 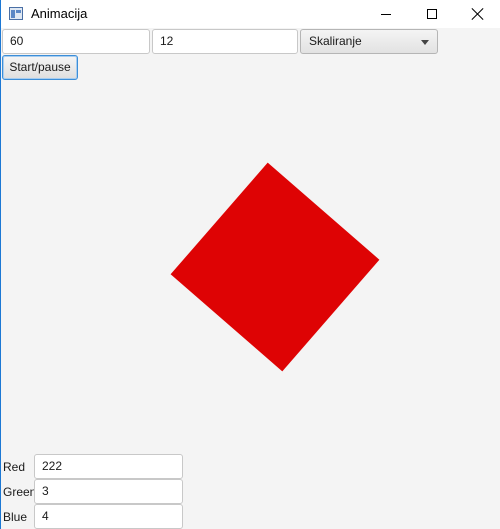 What do you see at coordinates (16, 13) in the screenshot?
I see `app-icon` at bounding box center [16, 13].